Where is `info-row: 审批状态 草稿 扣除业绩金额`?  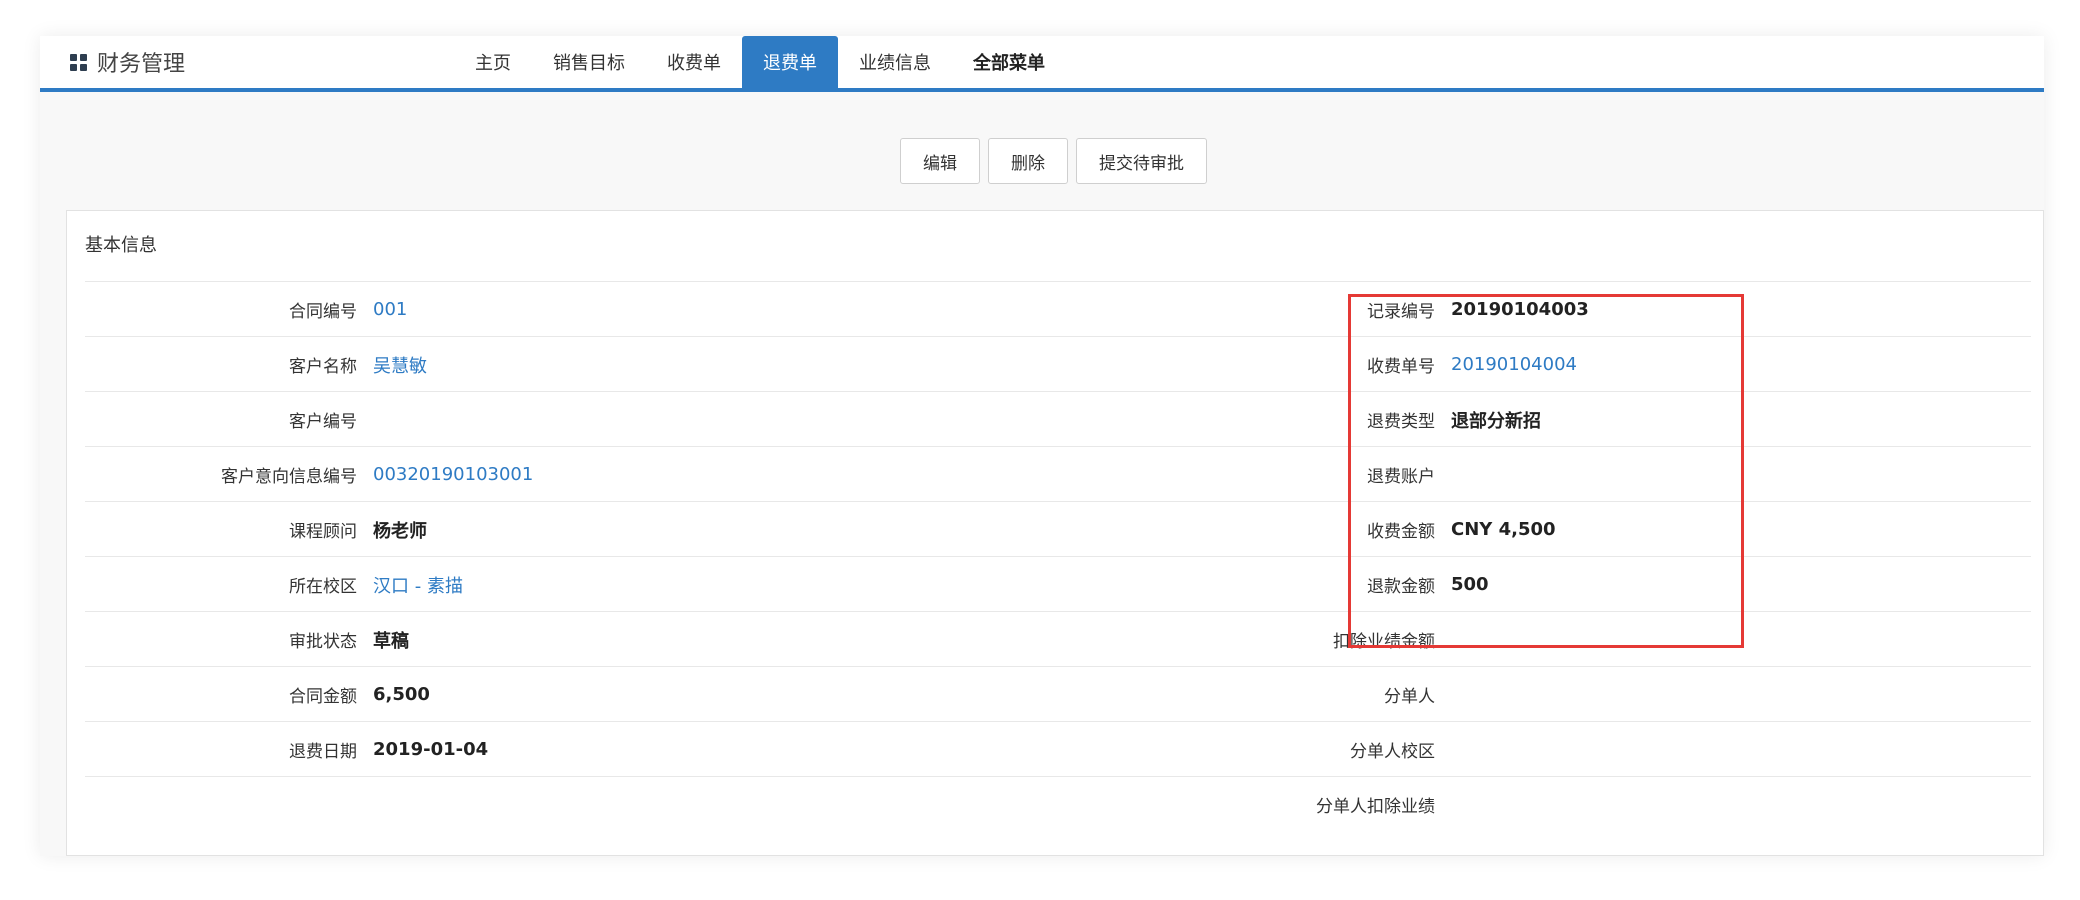
info-row: 审批状态 草稿 扣除业绩金额 is located at coordinates (1058, 638).